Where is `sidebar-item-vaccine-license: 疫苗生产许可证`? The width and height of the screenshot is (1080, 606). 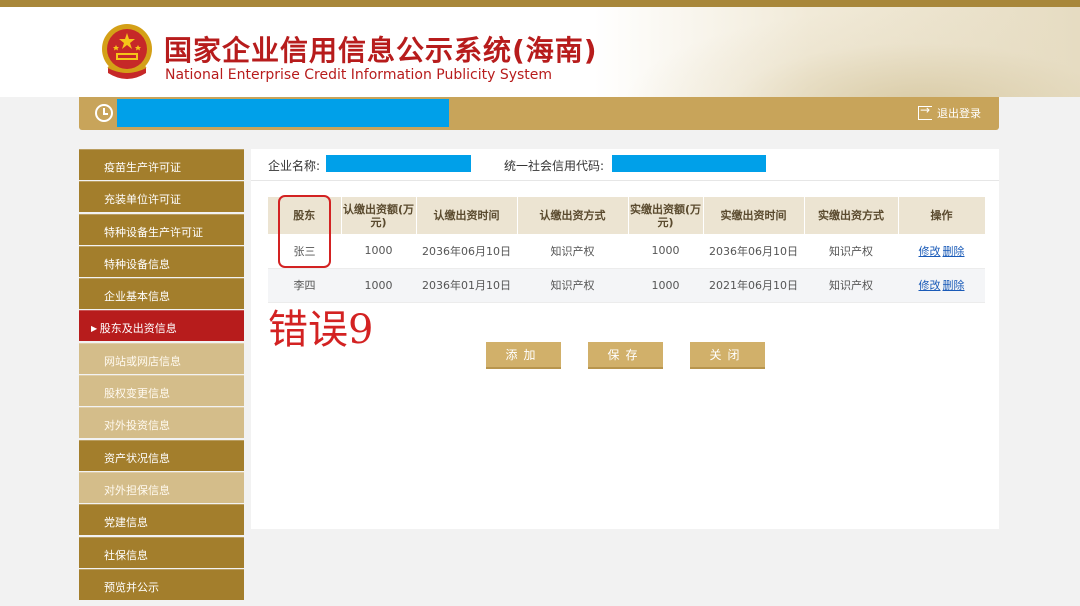 sidebar-item-vaccine-license: 疫苗生产许可证 is located at coordinates (161, 164).